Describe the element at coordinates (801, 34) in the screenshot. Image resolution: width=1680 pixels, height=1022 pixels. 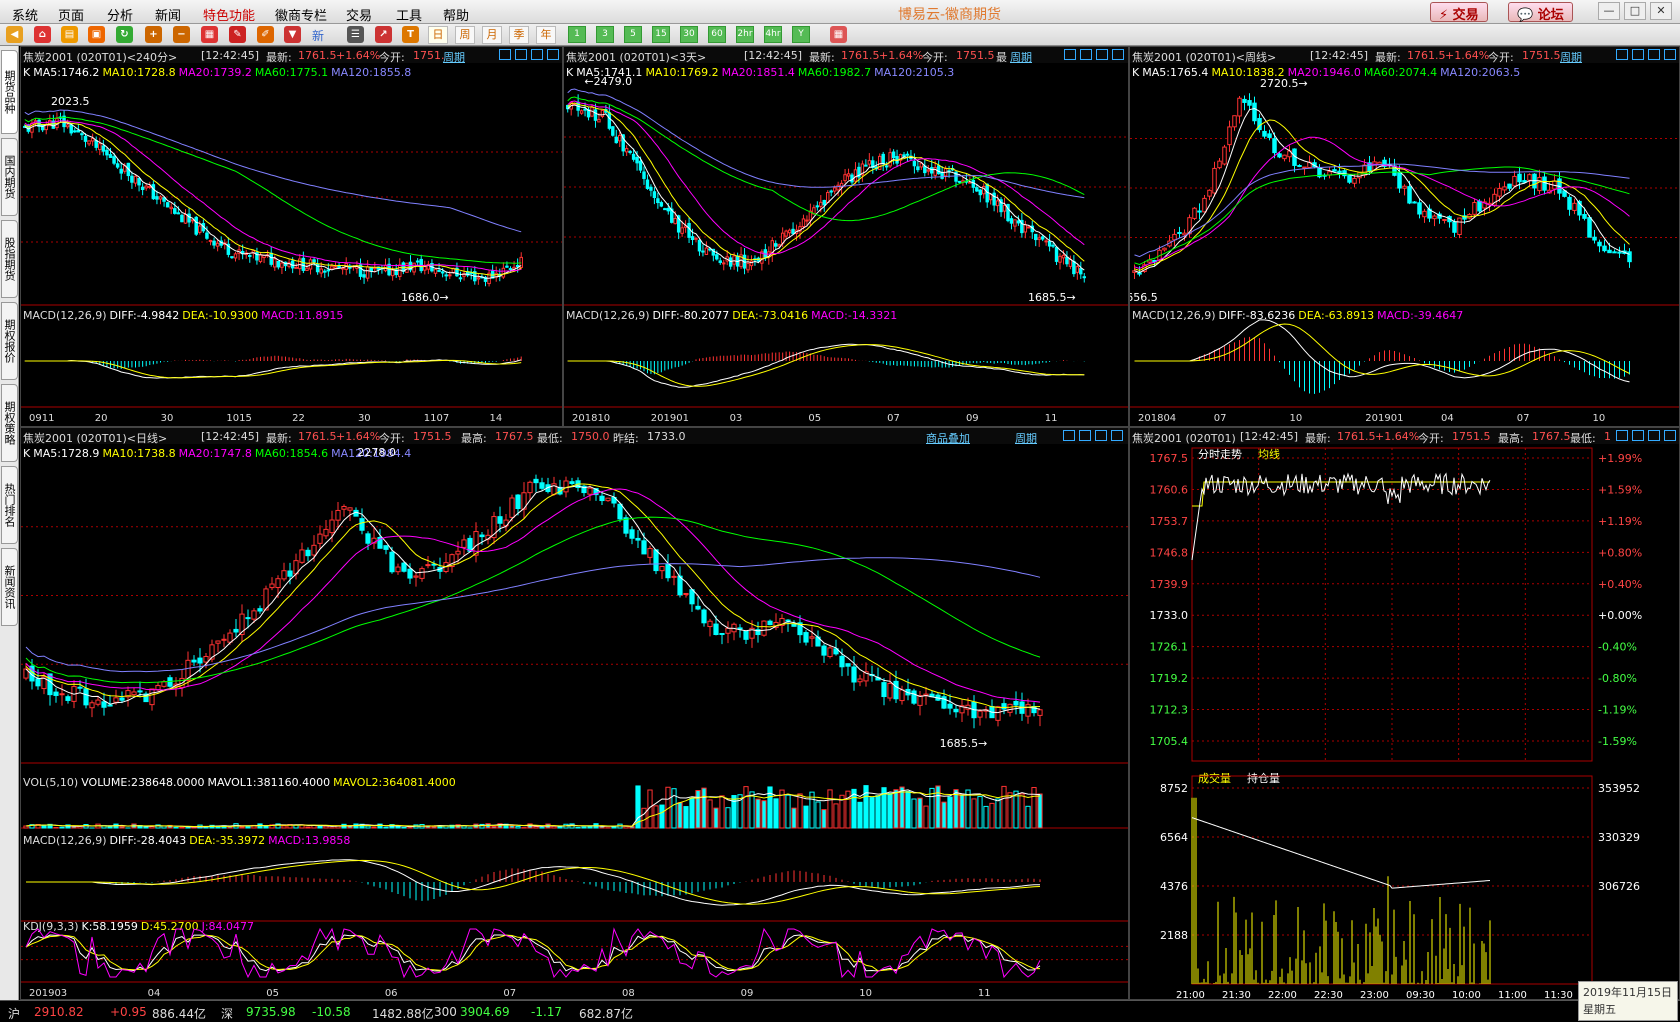
I see `period-custom: Y` at that location.